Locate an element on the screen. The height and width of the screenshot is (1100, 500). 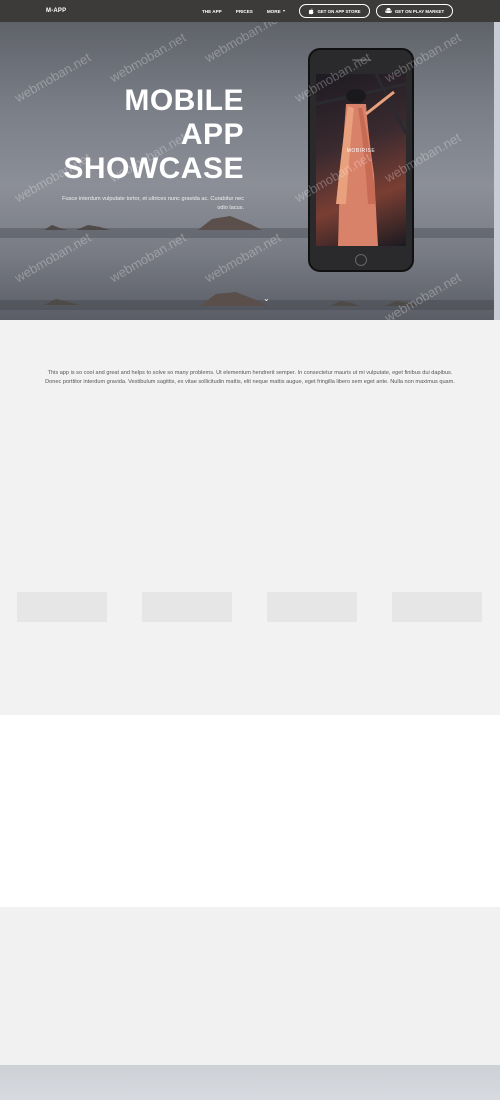
phone-screen-photo is located at coordinates (361, 160).